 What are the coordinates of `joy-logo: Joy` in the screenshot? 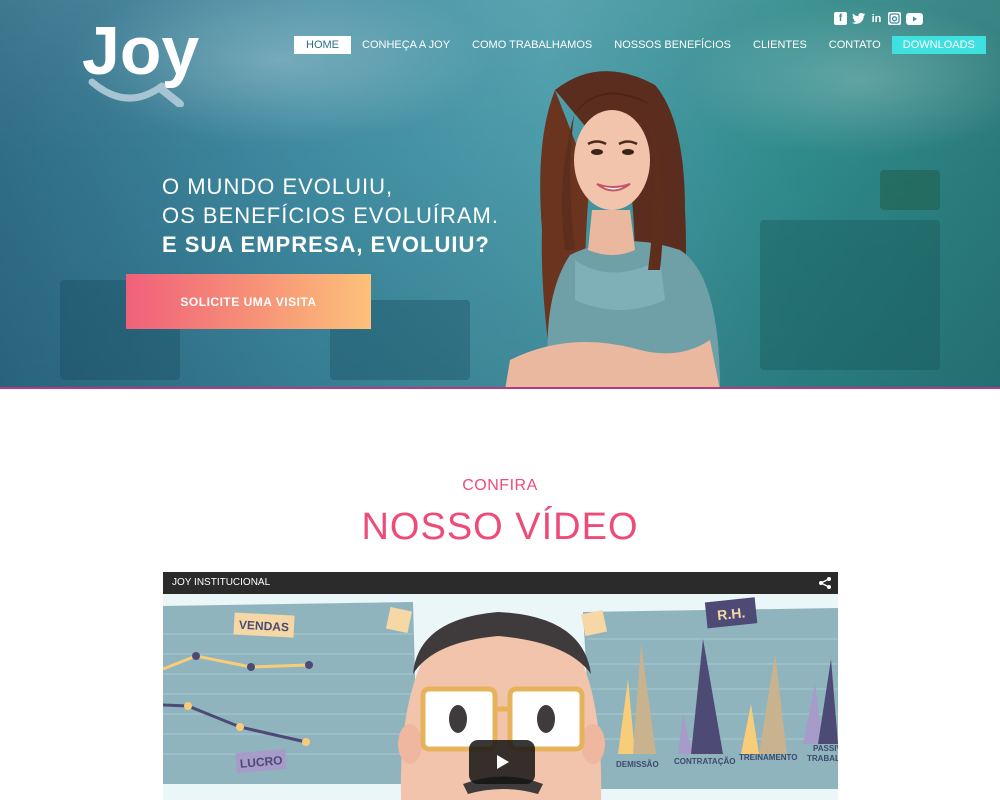 It's located at (147, 59).